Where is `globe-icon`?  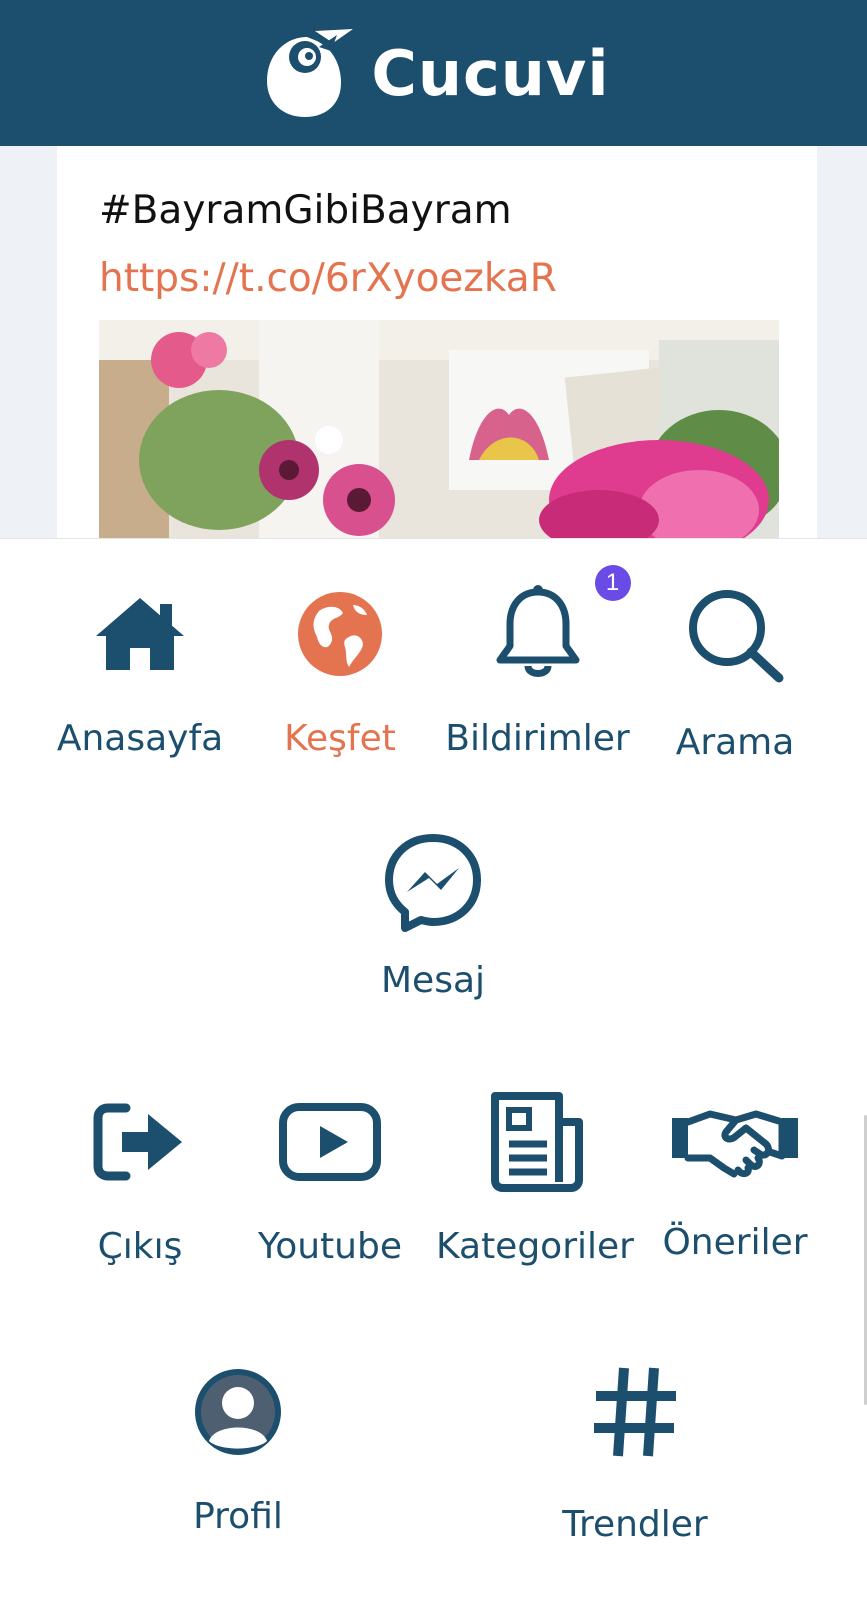
globe-icon is located at coordinates (340, 634).